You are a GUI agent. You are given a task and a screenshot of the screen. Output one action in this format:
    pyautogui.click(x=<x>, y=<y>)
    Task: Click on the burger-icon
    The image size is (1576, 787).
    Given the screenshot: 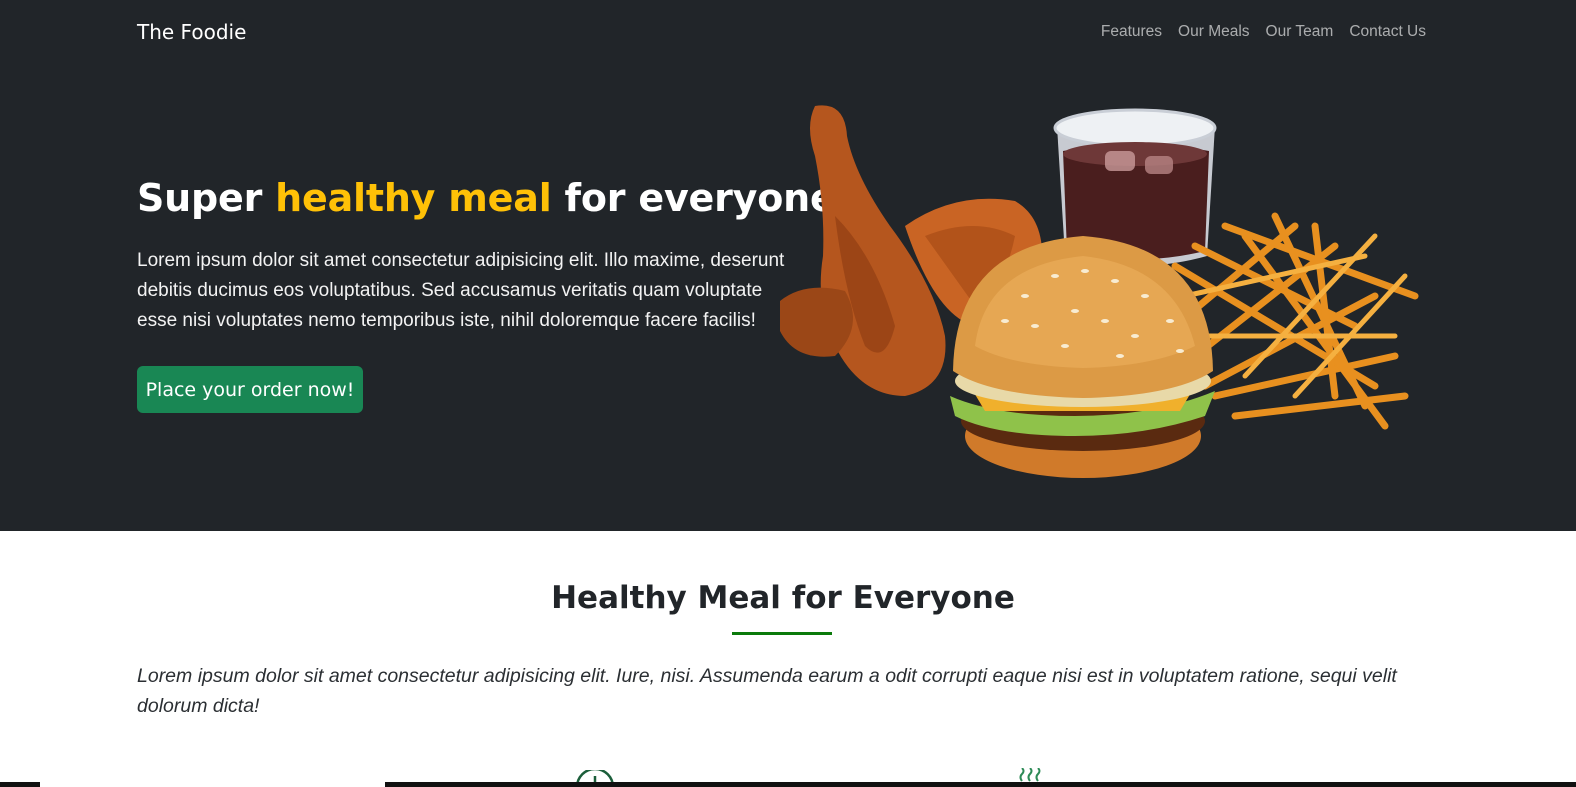 What is the action you would take?
    pyautogui.click(x=1082, y=357)
    